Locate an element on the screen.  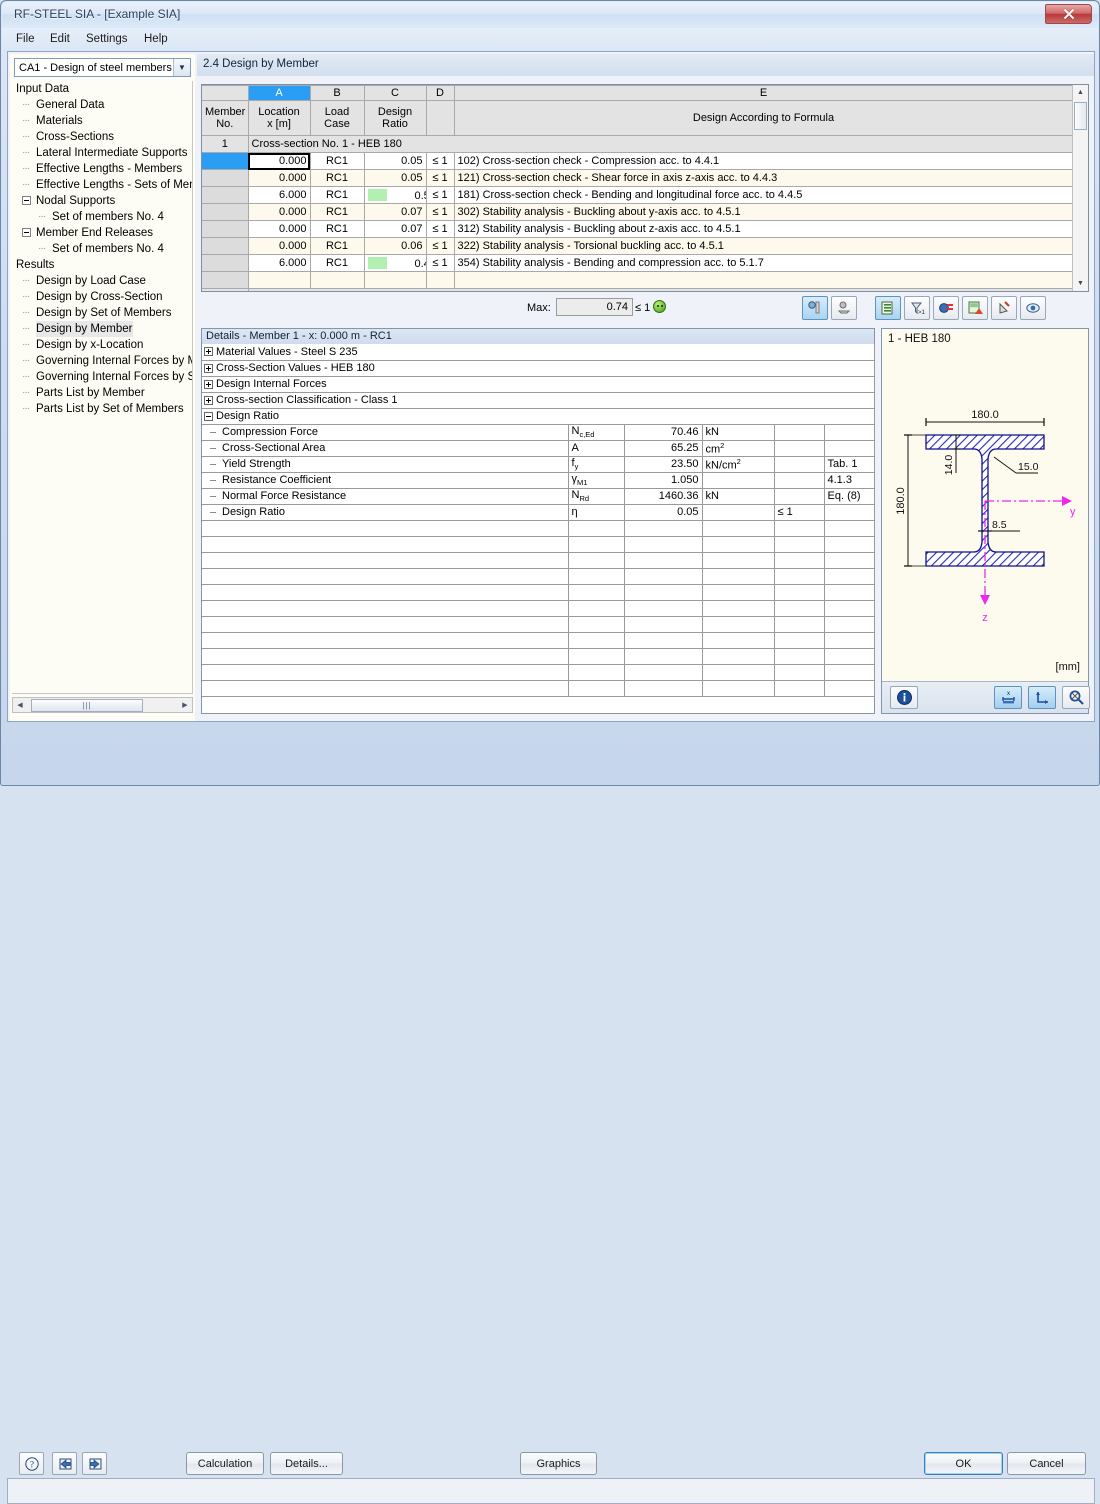
tree-item-materials: ··· Materials is located at coordinates (102, 121).